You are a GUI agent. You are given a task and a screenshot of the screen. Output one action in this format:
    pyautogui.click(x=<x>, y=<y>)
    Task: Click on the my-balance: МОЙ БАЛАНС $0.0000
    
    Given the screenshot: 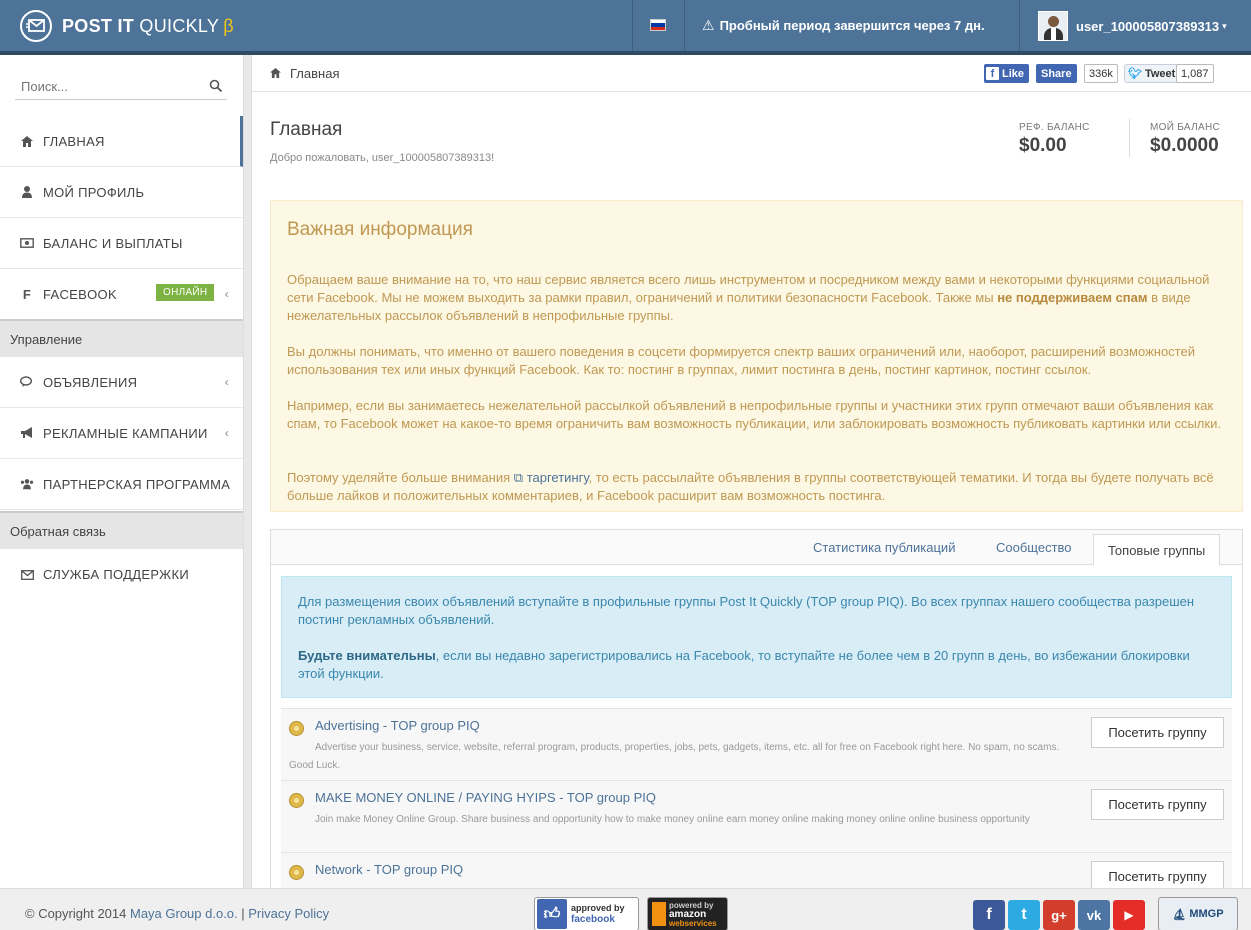 What is the action you would take?
    pyautogui.click(x=1185, y=139)
    